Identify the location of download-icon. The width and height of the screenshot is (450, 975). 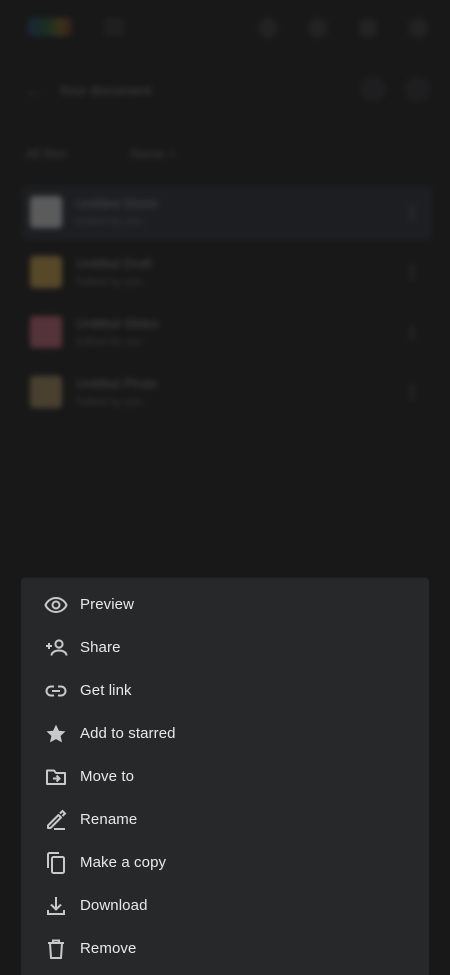
(56, 906).